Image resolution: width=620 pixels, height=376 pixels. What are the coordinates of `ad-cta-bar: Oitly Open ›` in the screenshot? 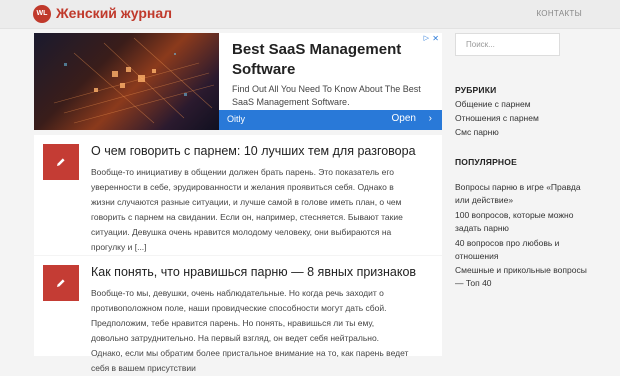 It's located at (330, 120).